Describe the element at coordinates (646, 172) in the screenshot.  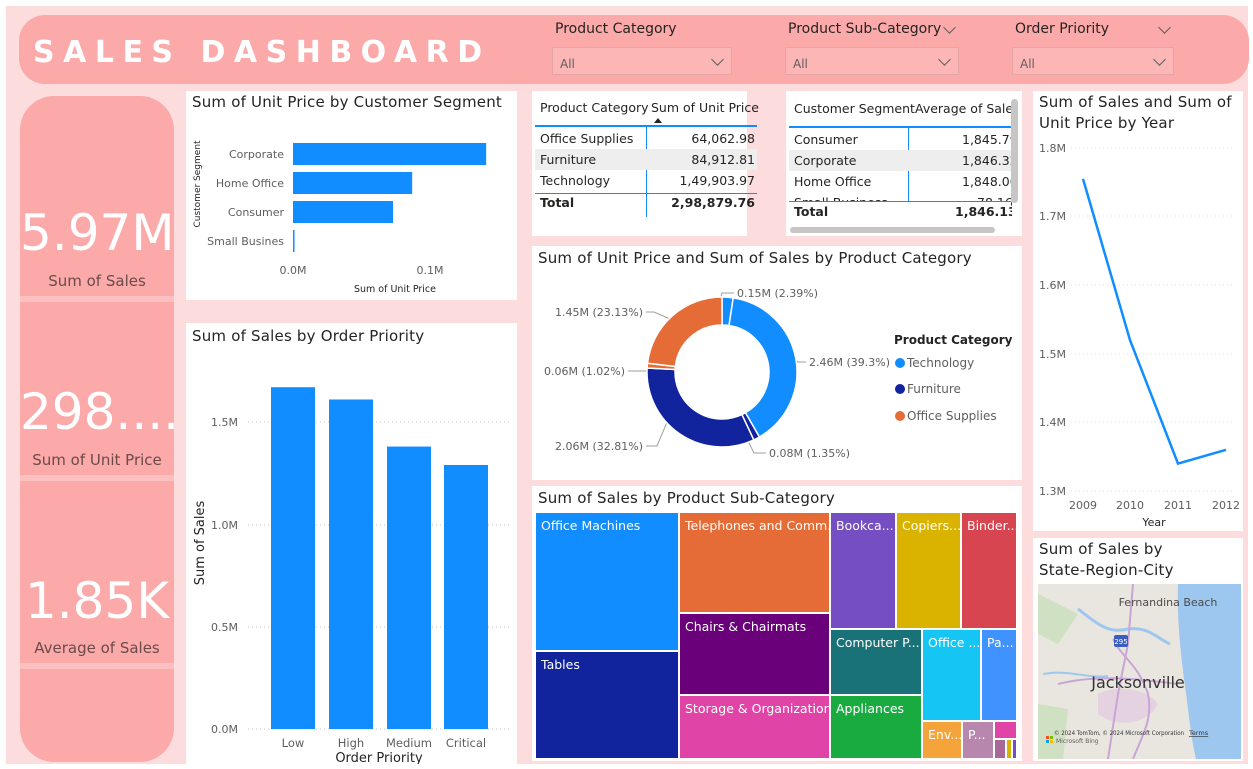
I see `table-column-divider` at that location.